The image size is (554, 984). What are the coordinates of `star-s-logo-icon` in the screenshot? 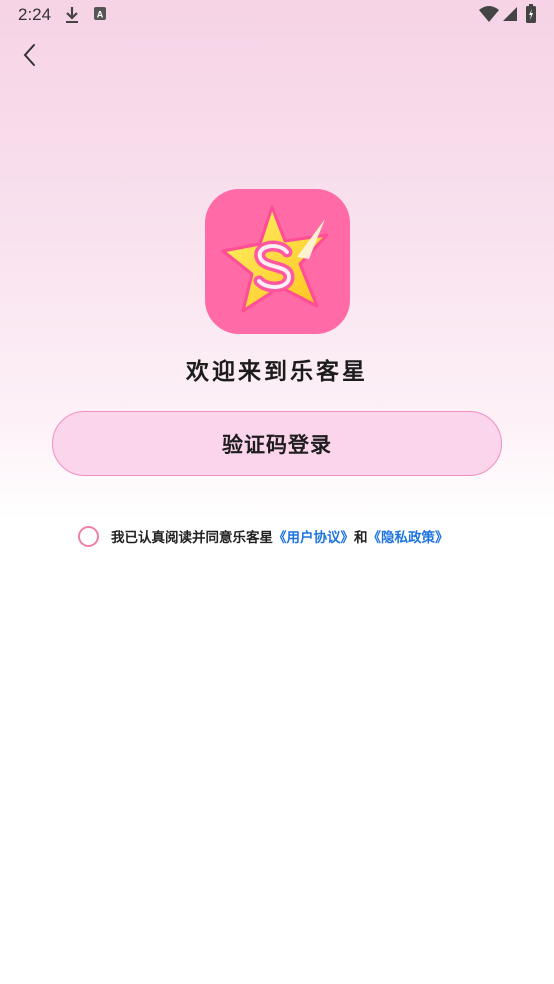 It's located at (275, 259).